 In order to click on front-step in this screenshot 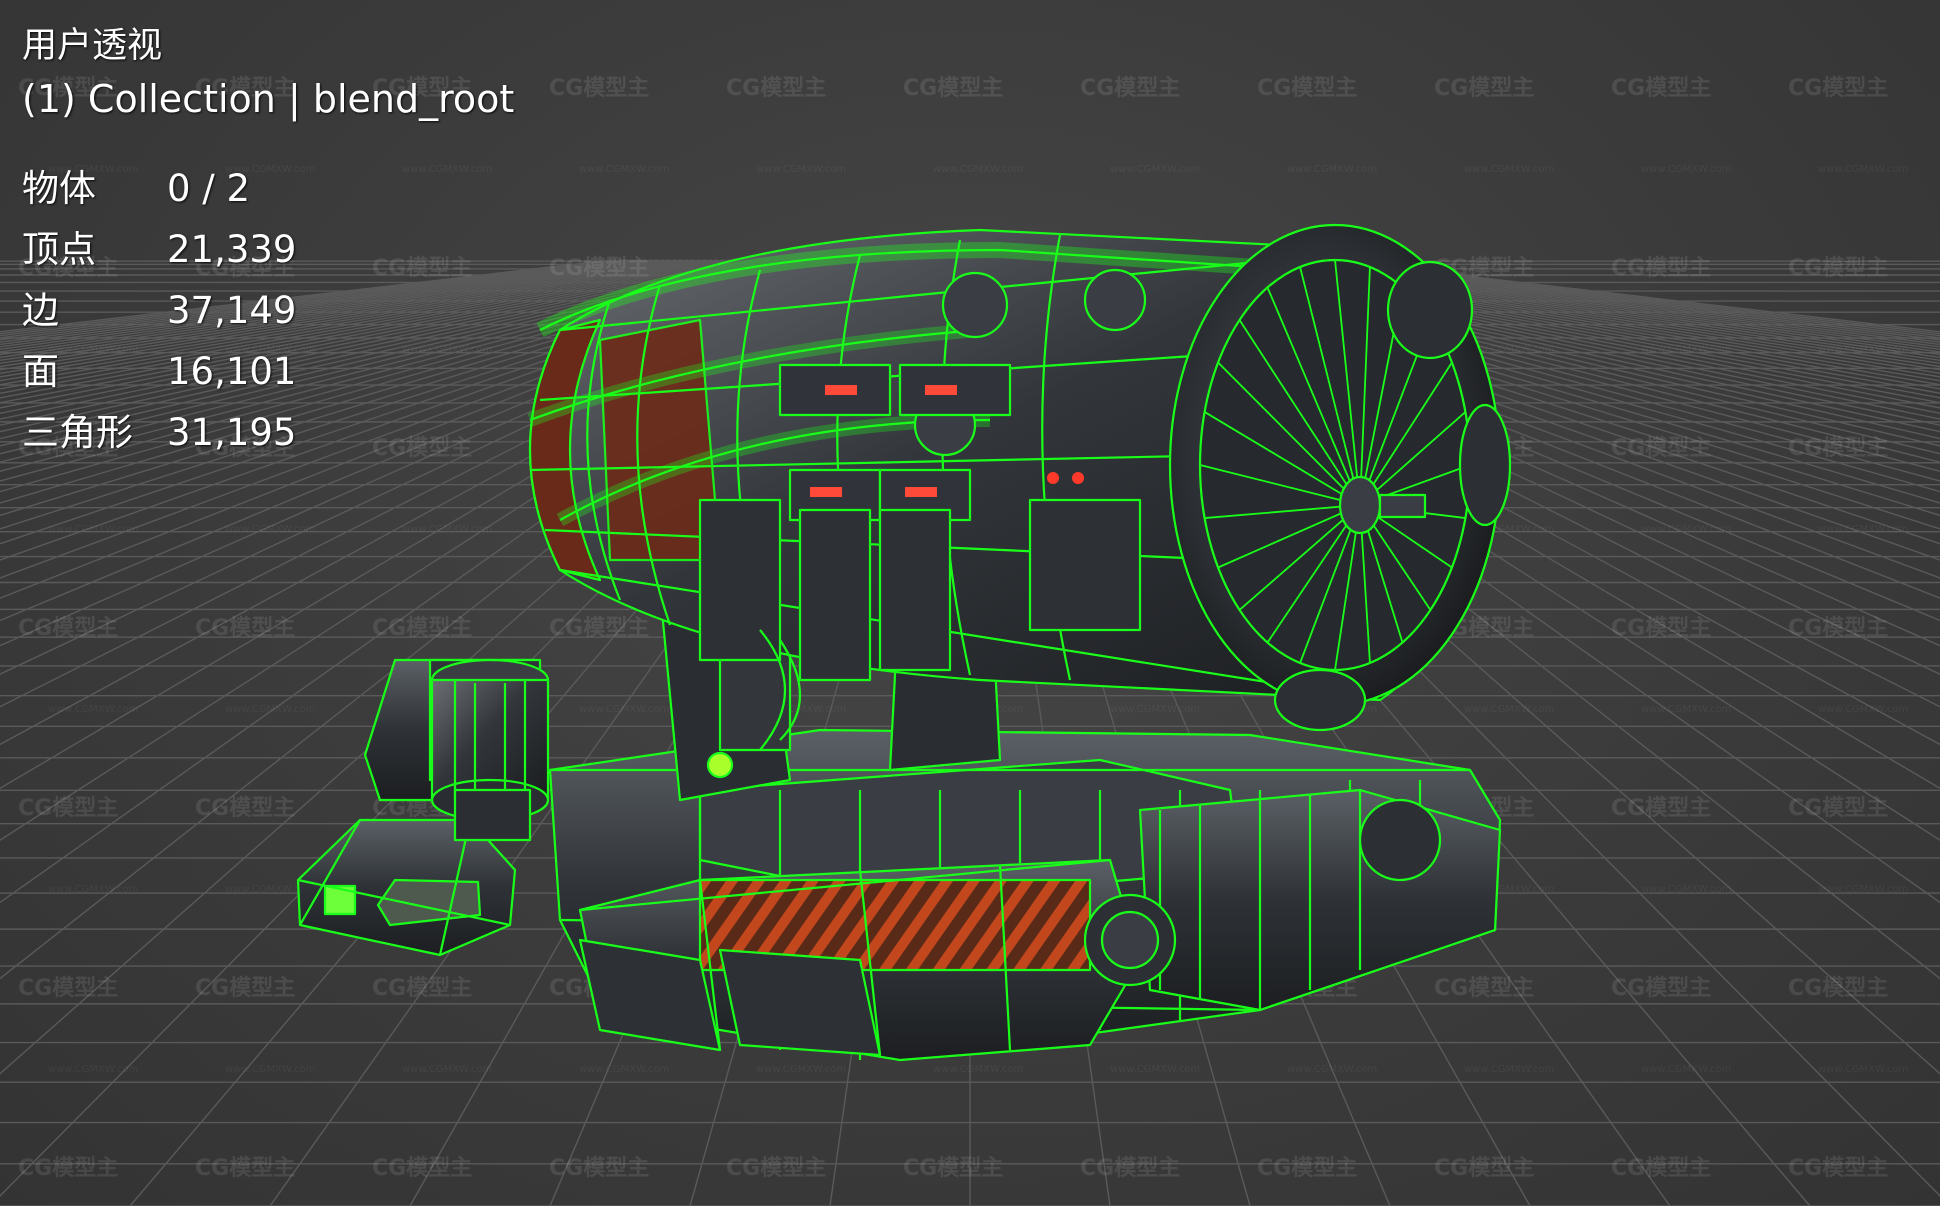, I will do `click(860, 960)`.